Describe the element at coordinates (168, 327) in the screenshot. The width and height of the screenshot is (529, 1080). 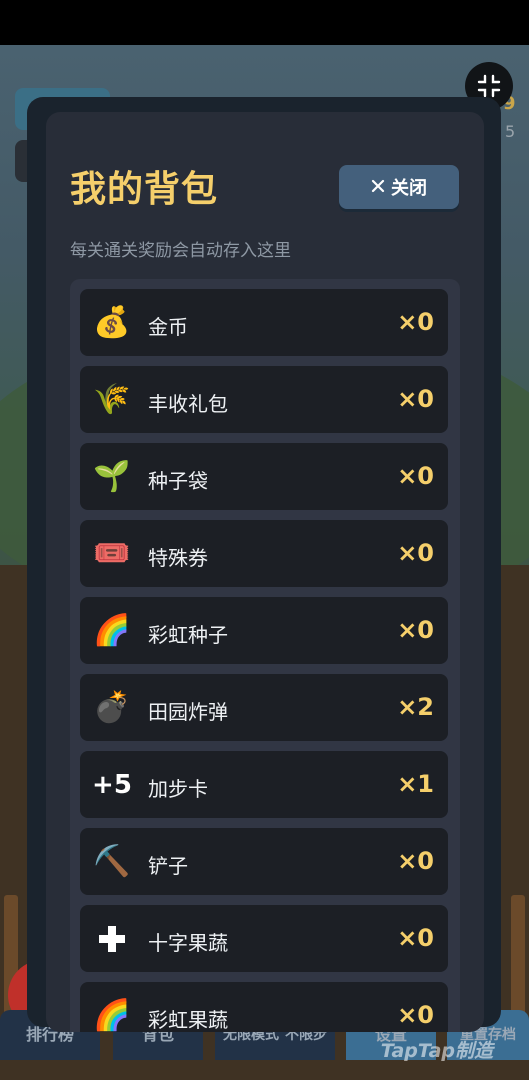
I see `item-name: 金币` at that location.